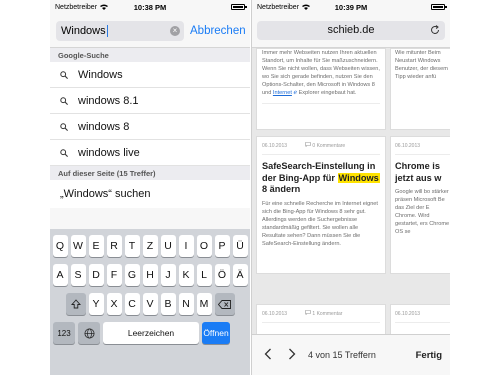  I want to click on key: G, so click(132, 275).